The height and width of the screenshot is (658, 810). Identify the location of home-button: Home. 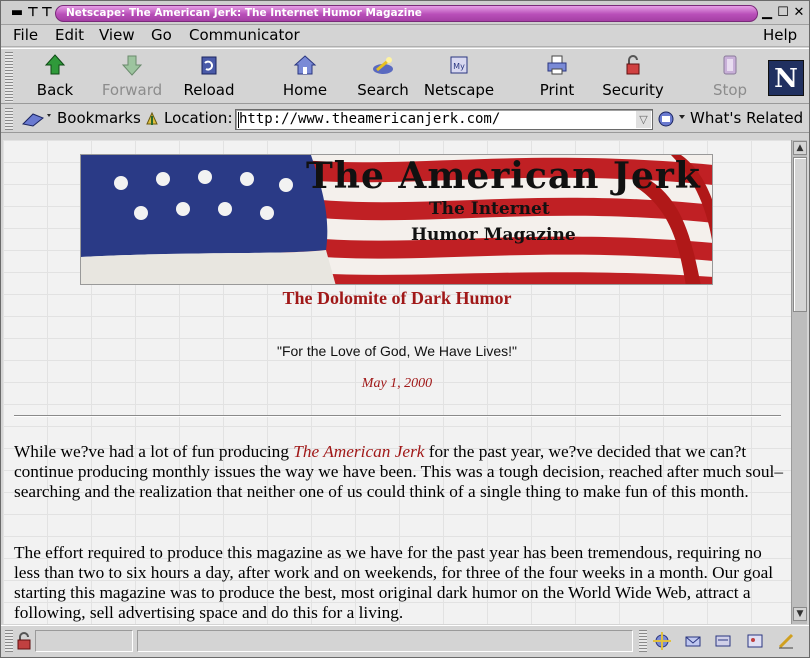
(305, 77).